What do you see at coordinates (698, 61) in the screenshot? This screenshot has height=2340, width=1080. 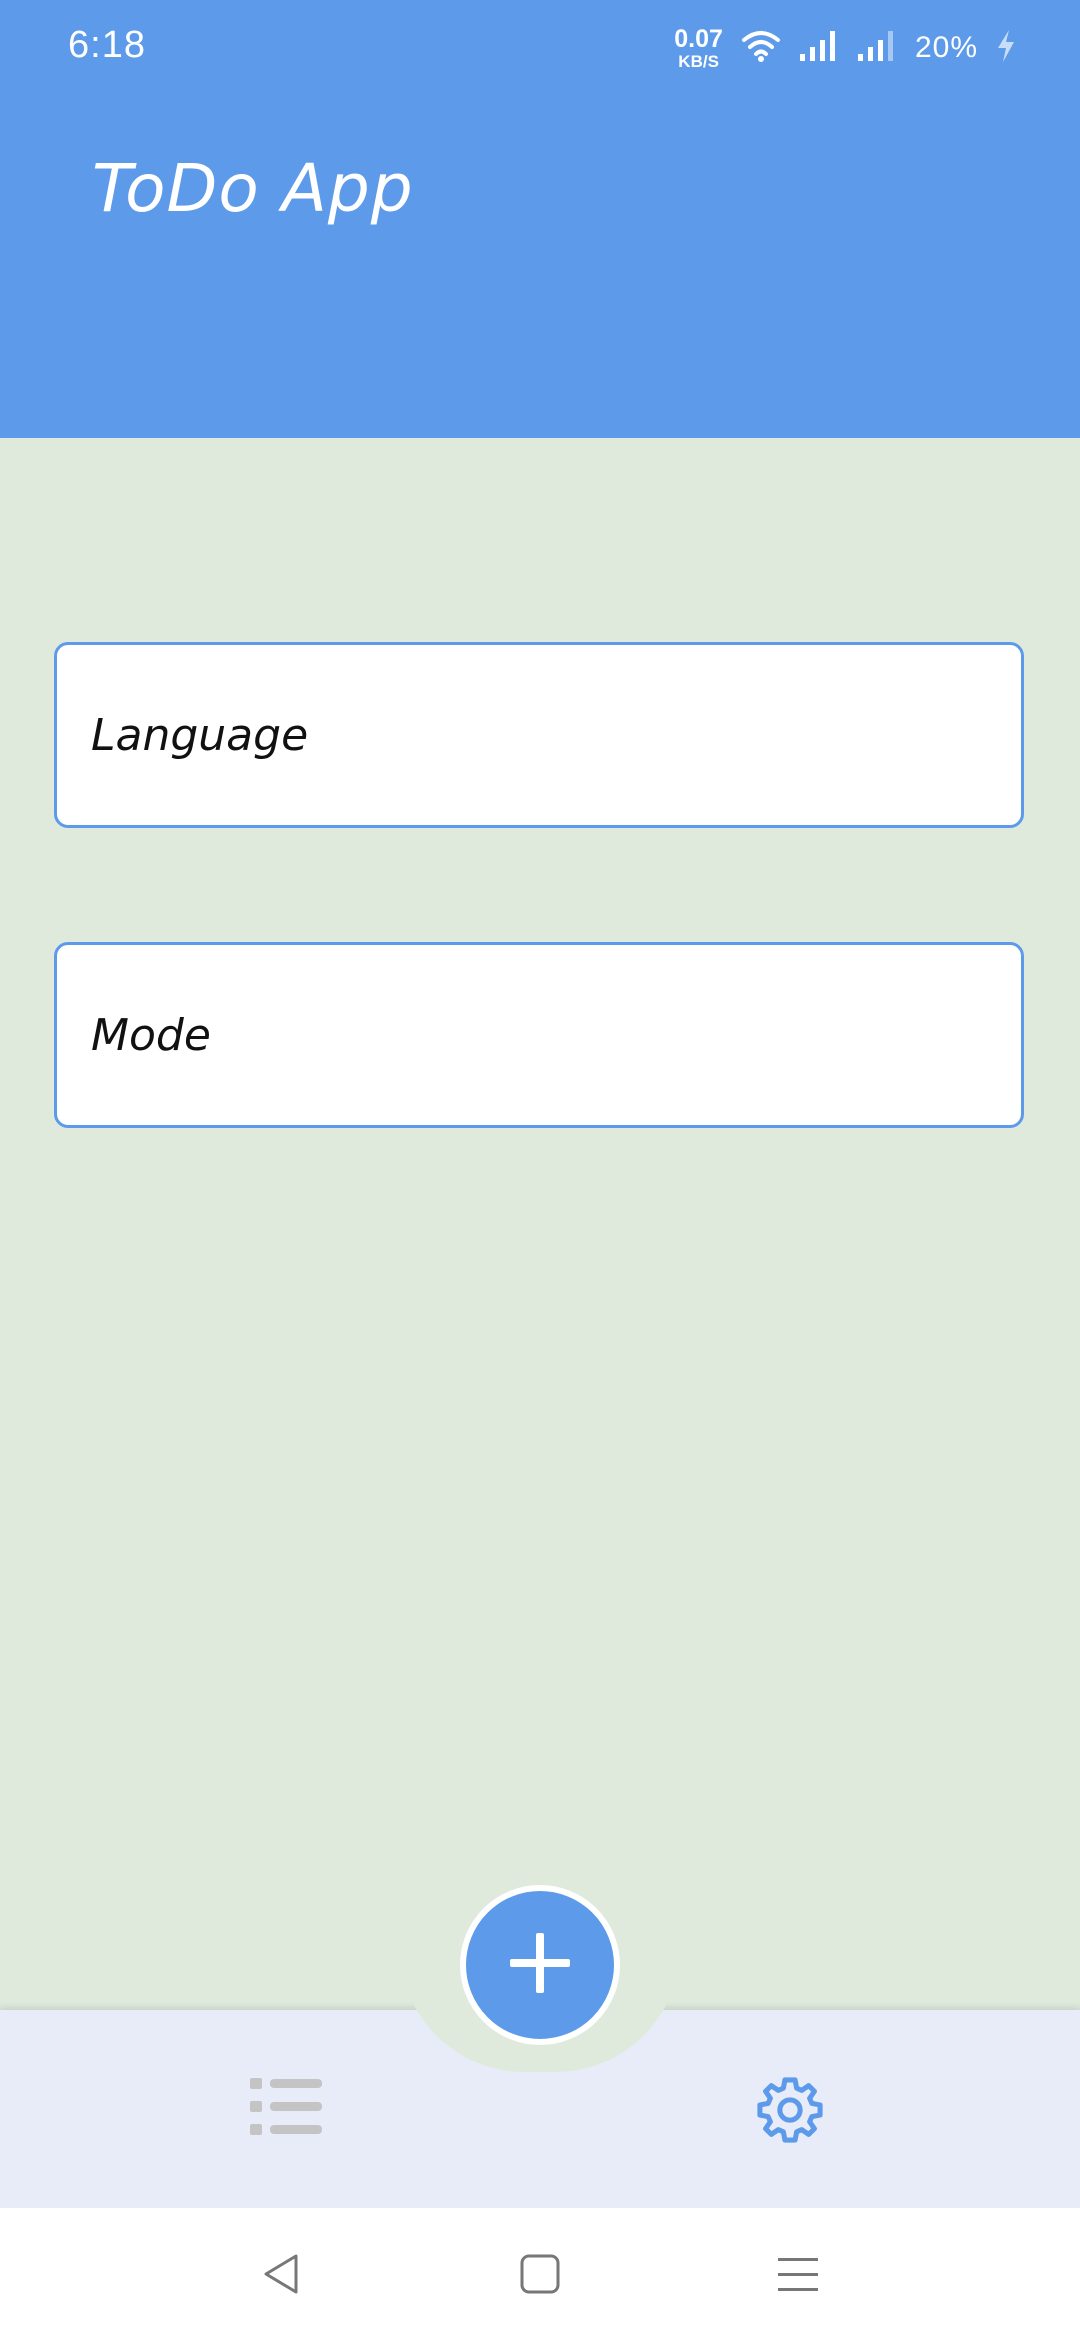 I see `network-speed-unit: KB/S` at bounding box center [698, 61].